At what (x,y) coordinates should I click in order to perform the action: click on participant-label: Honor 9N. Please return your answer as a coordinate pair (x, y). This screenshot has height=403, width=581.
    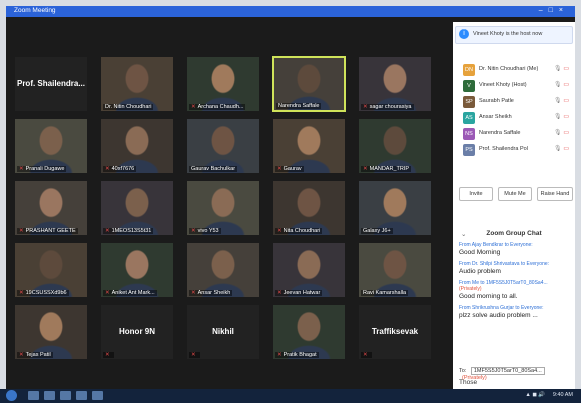
    Looking at the image, I should click on (137, 331).